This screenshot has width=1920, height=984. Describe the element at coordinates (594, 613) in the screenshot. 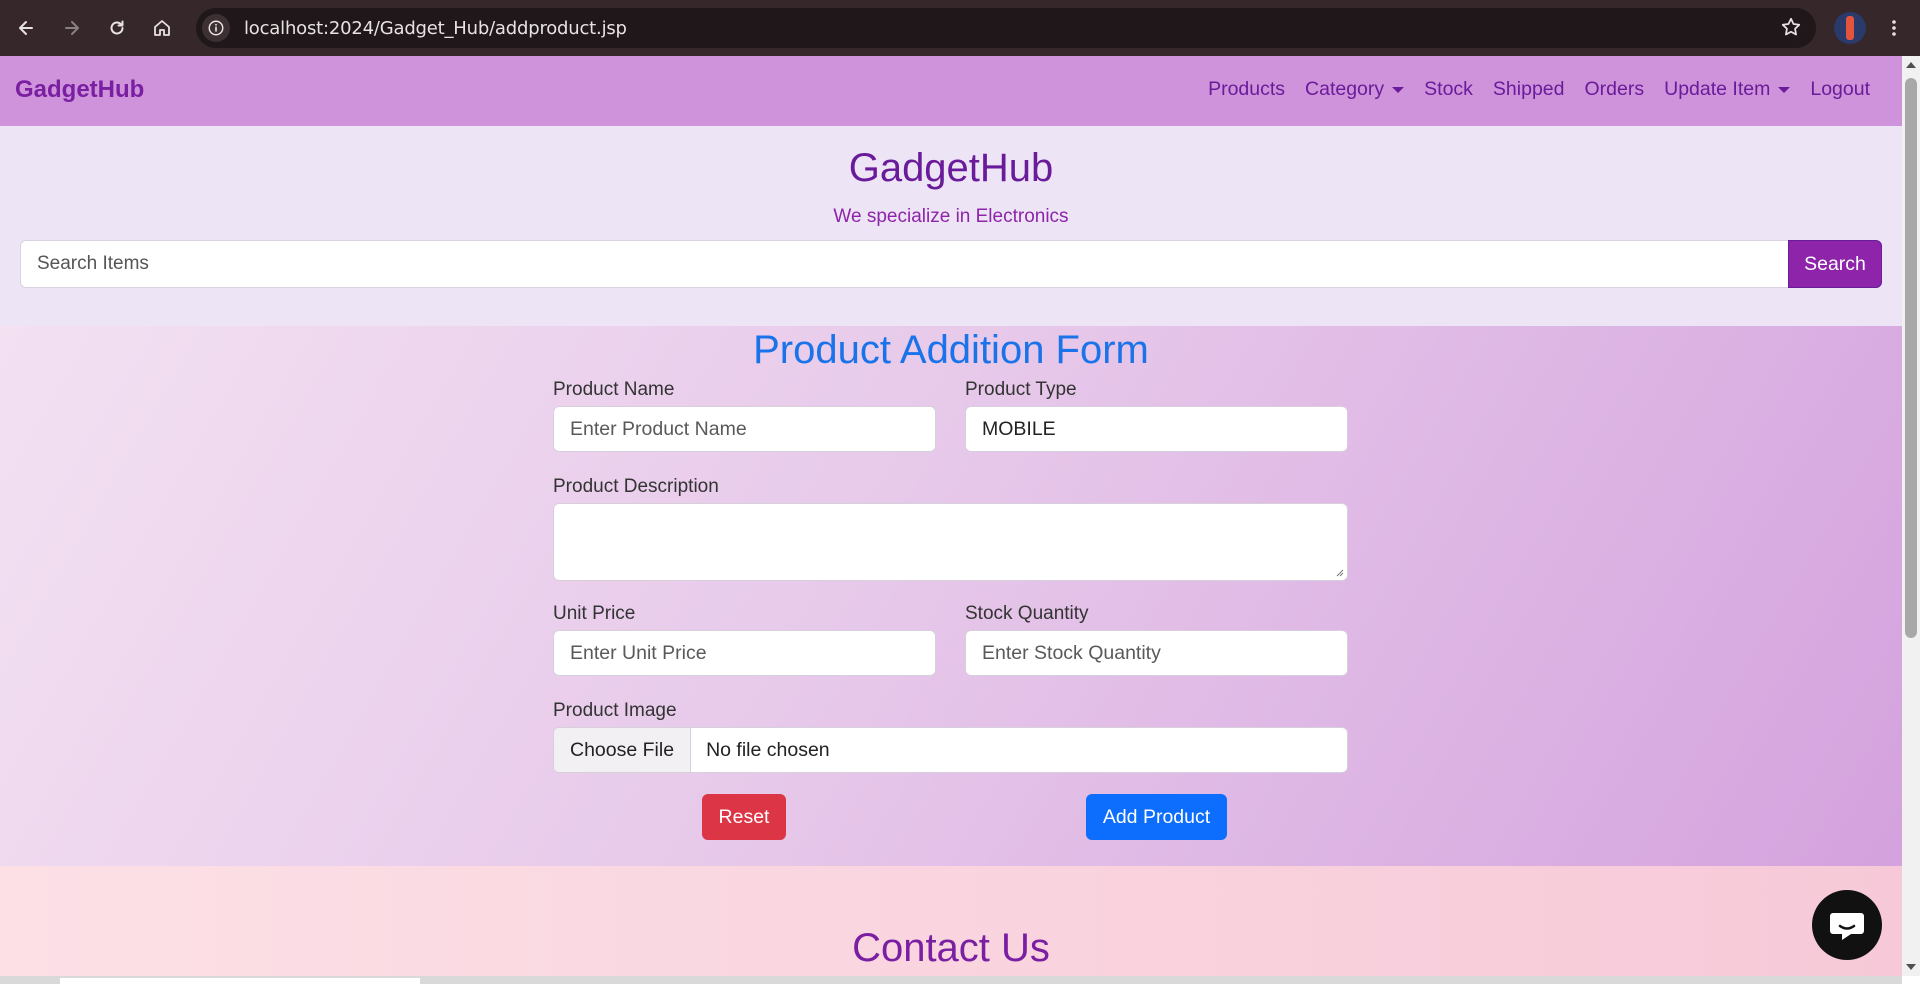

I see `unit-price-label: Unit Price` at that location.